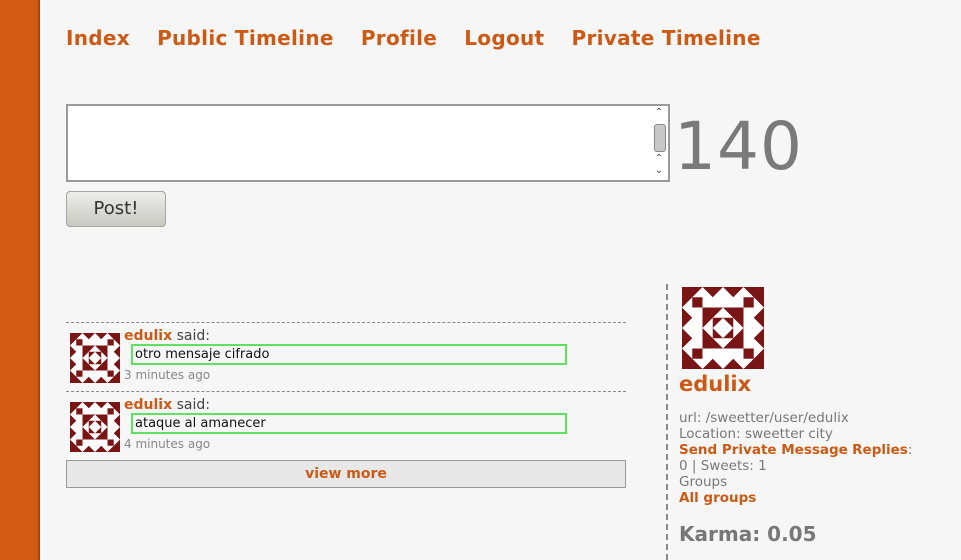  I want to click on entry-timestamp: 4 minutes ago, so click(167, 444).